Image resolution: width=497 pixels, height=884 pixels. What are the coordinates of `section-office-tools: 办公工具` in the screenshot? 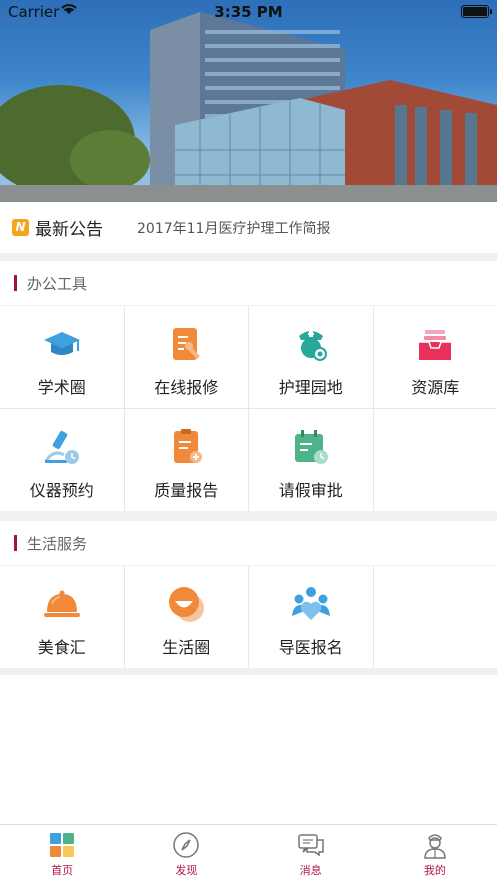 It's located at (248, 283).